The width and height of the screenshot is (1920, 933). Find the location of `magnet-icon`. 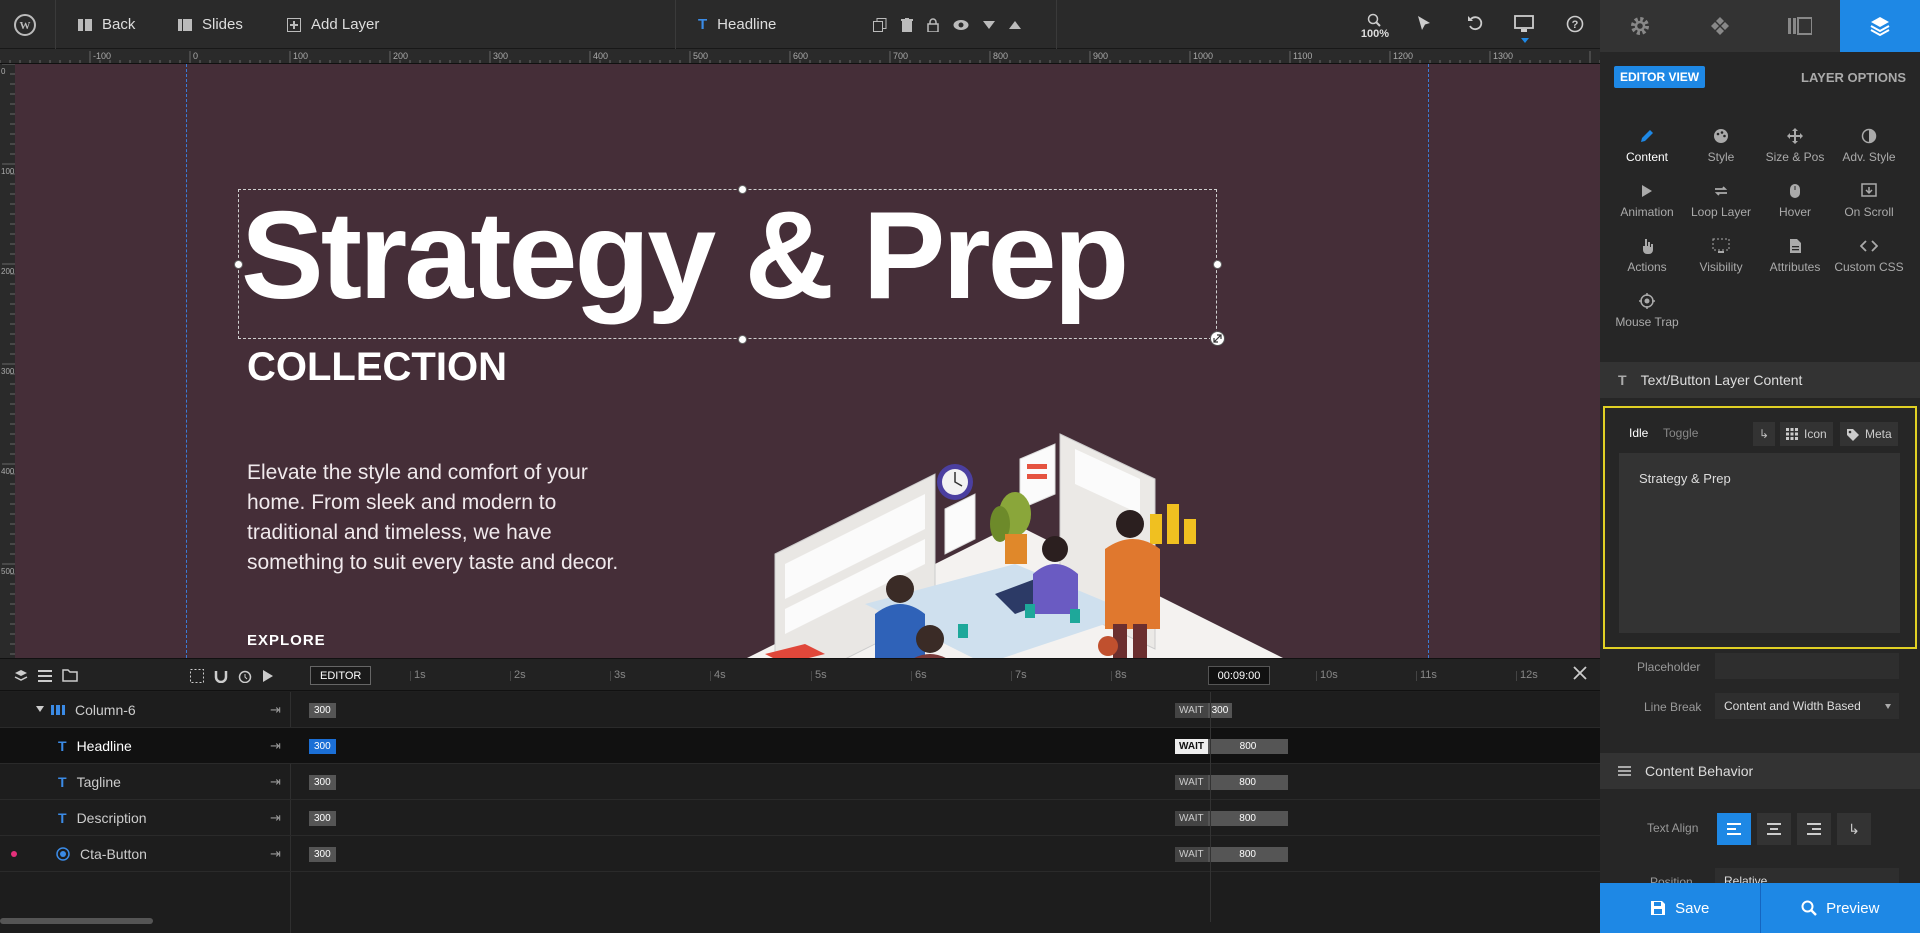

magnet-icon is located at coordinates (221, 676).